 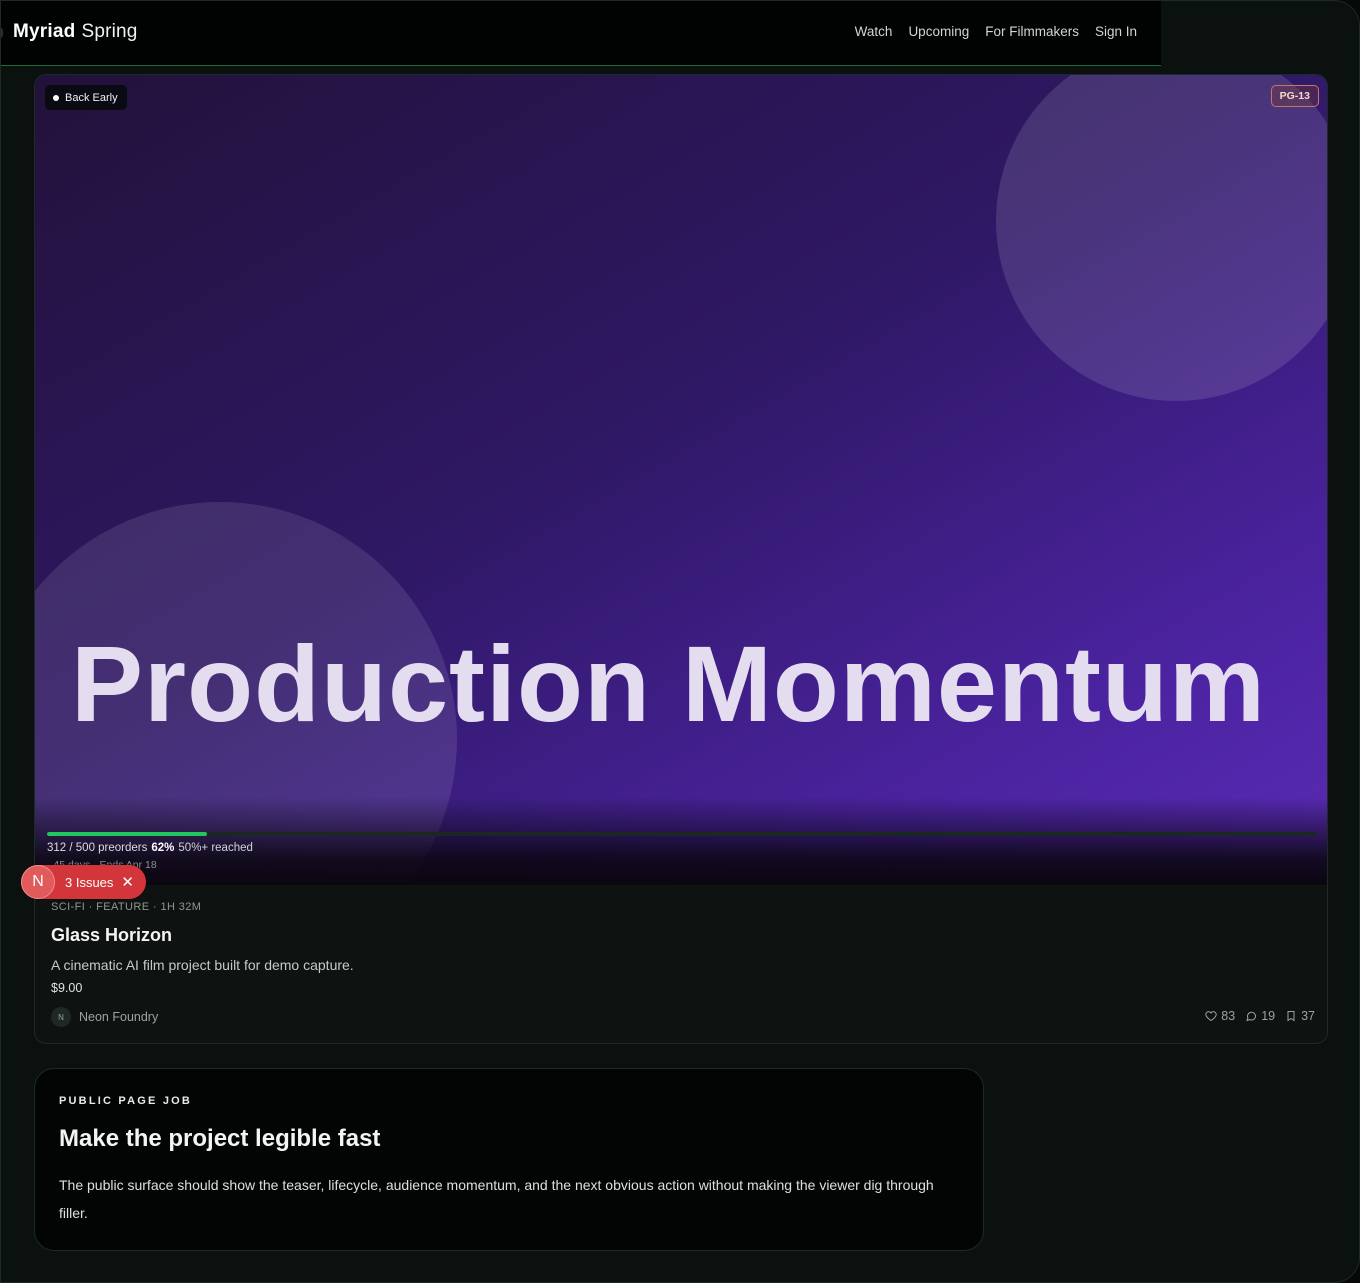 I want to click on preorder-progress-text: 312 / 500 preorders 62% 50%+ reached, so click(x=150, y=848).